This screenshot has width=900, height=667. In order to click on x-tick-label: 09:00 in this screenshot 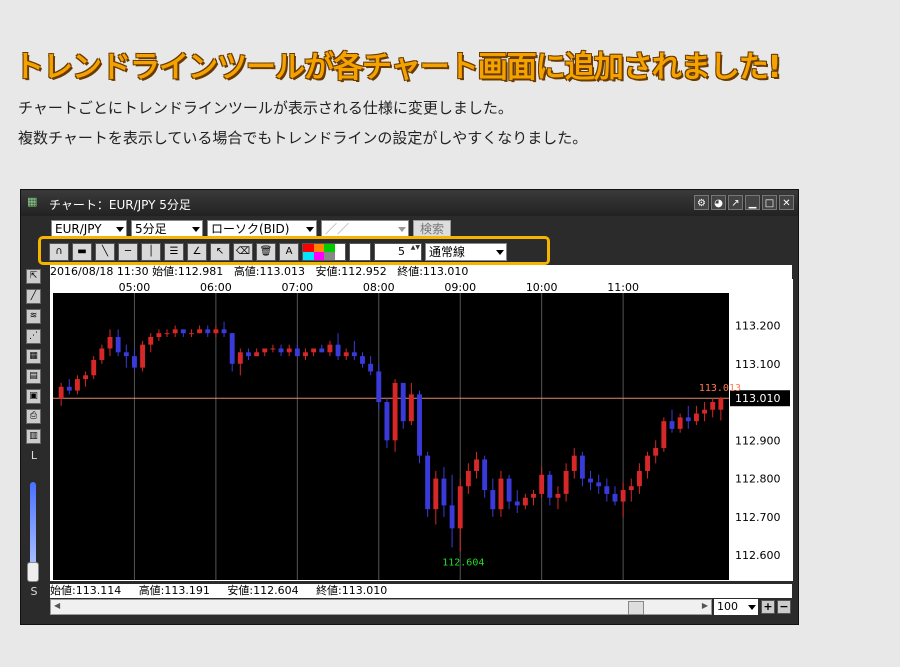, I will do `click(460, 287)`.